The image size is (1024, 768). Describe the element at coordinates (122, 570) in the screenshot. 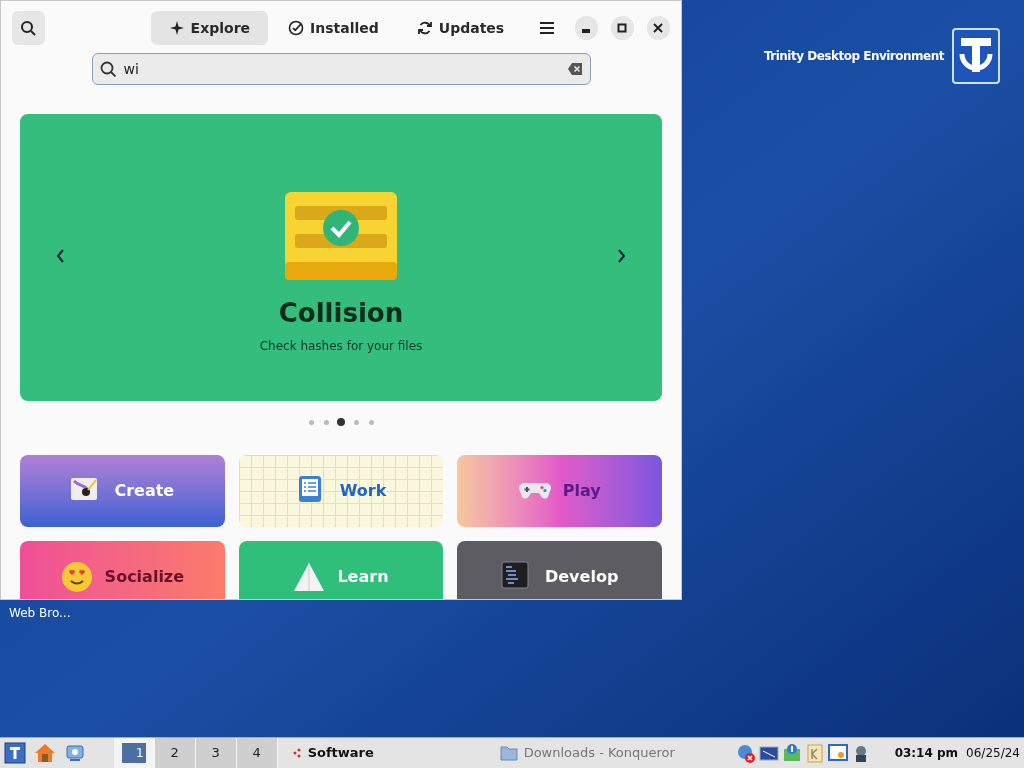

I see `category-button: Socialize` at that location.